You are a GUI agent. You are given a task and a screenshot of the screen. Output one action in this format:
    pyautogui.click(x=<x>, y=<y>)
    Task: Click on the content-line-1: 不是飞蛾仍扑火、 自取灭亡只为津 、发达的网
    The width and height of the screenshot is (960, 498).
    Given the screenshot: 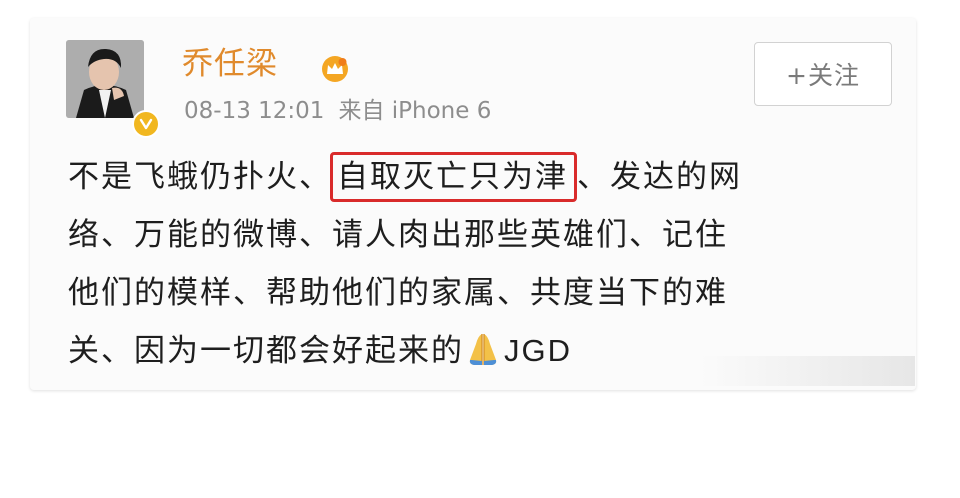 What is the action you would take?
    pyautogui.click(x=483, y=177)
    